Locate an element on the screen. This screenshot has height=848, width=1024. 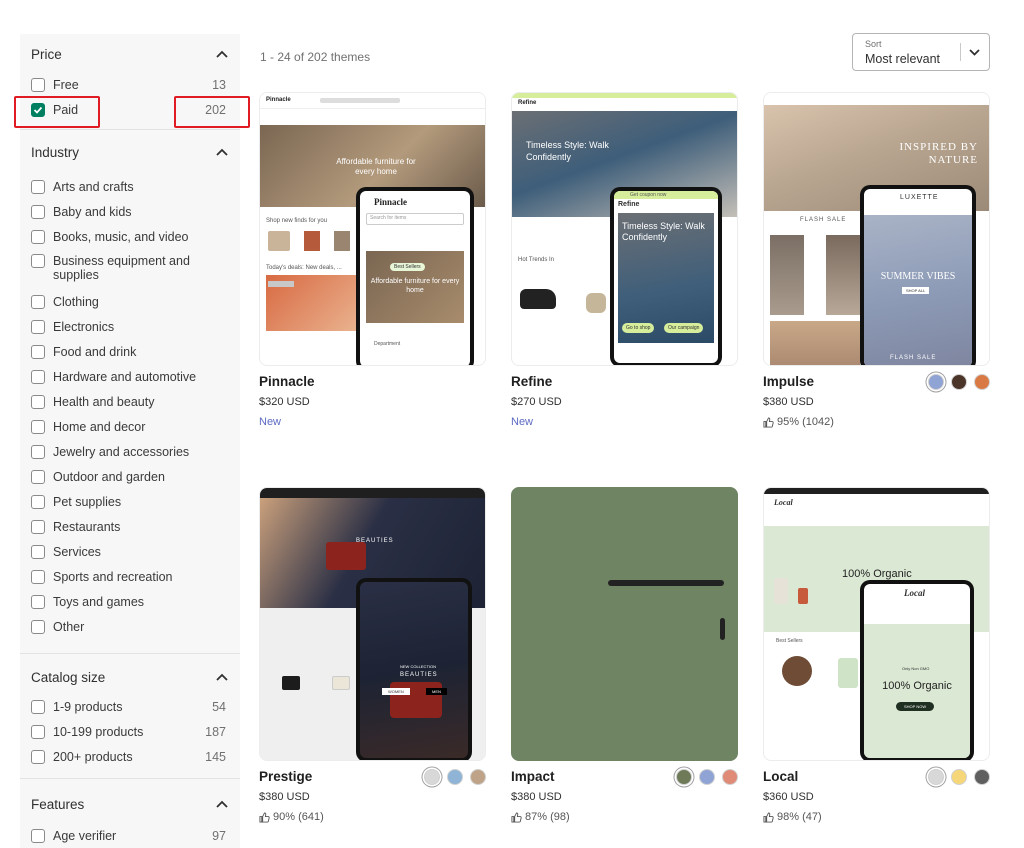
filter-option-home-and-decor: Home and decor is located at coordinates (130, 426).